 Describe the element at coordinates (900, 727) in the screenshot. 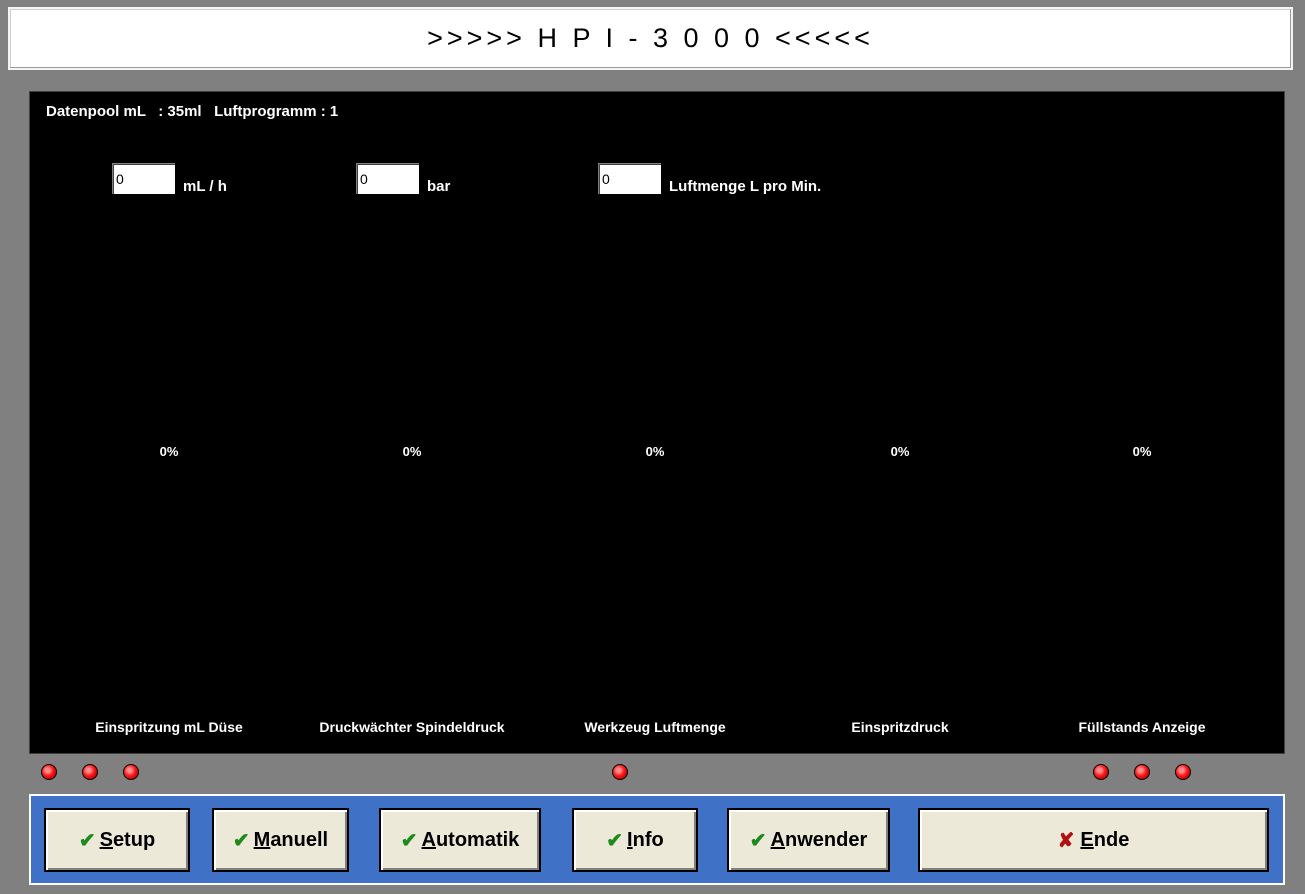

I see `channel-label: Einspritzdruck` at that location.